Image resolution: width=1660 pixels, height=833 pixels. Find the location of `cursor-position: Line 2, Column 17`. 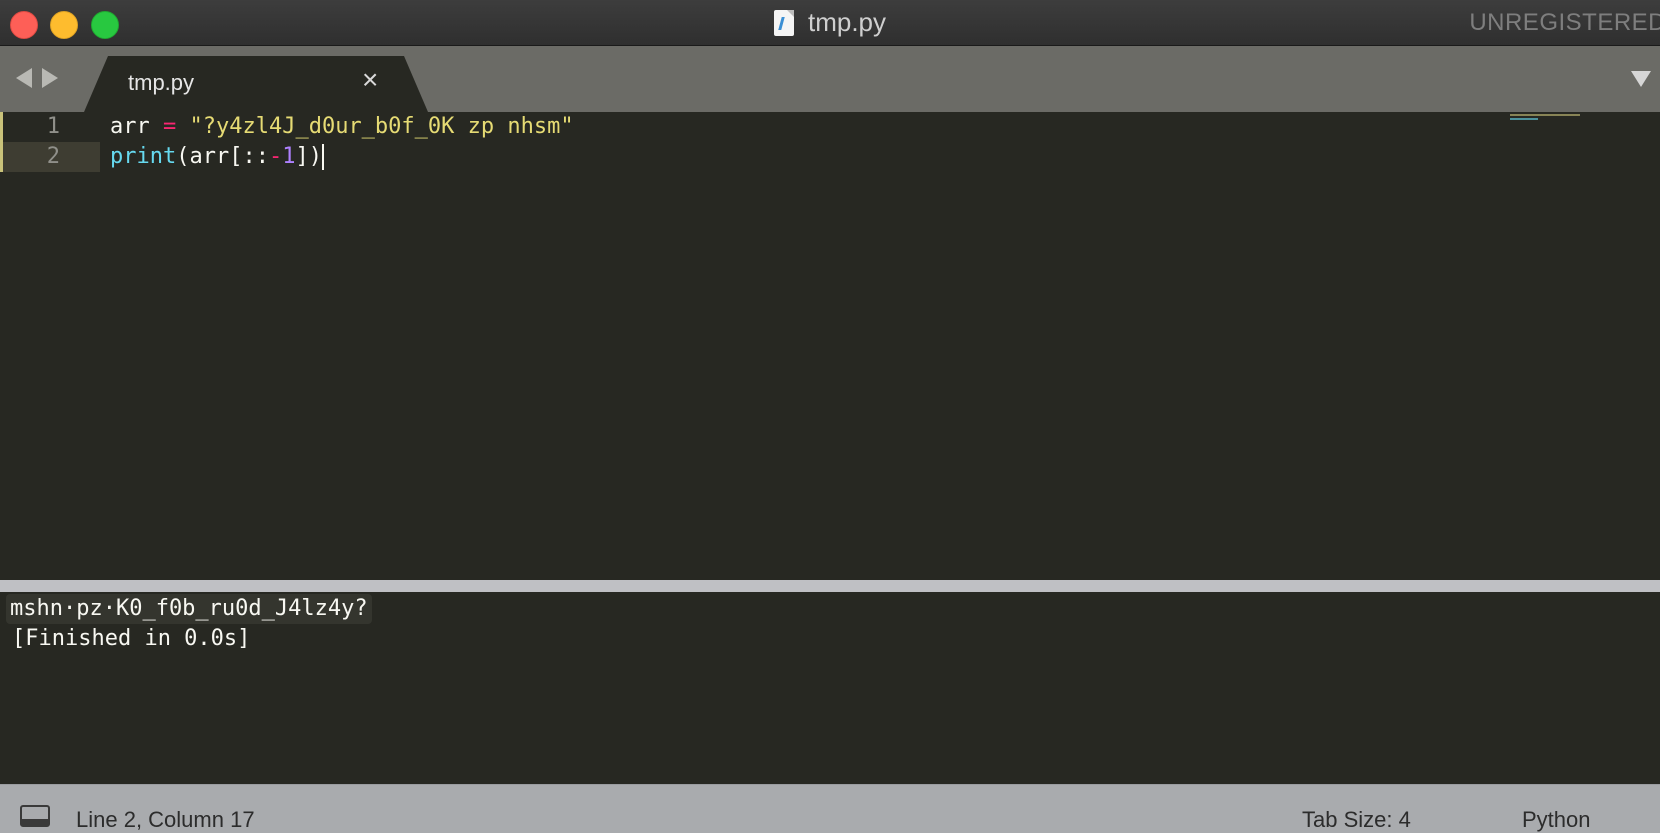

cursor-position: Line 2, Column 17 is located at coordinates (165, 819).